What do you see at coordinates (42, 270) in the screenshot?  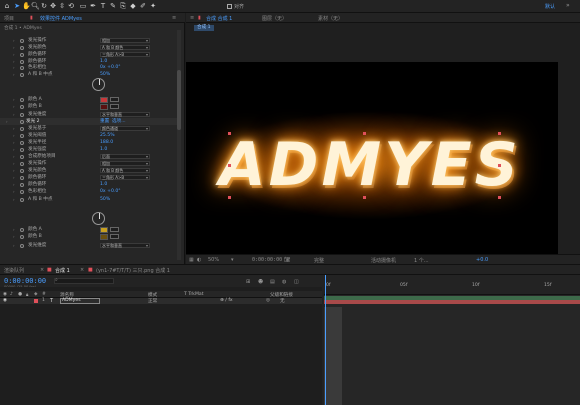 I see `close-icon: ×` at bounding box center [42, 270].